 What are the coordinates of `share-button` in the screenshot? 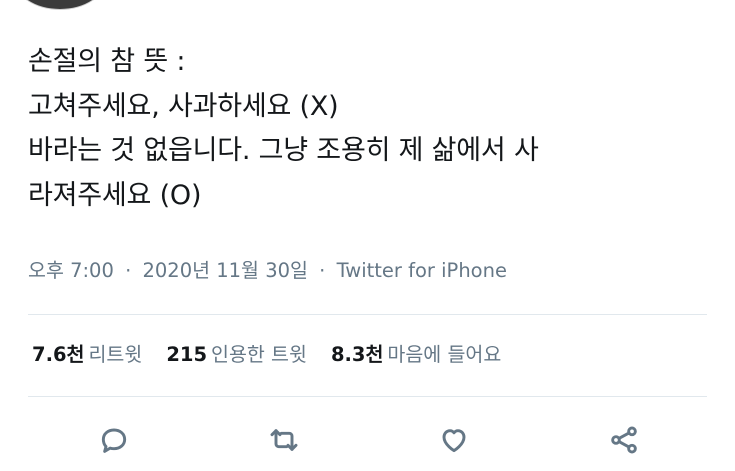 It's located at (624, 440).